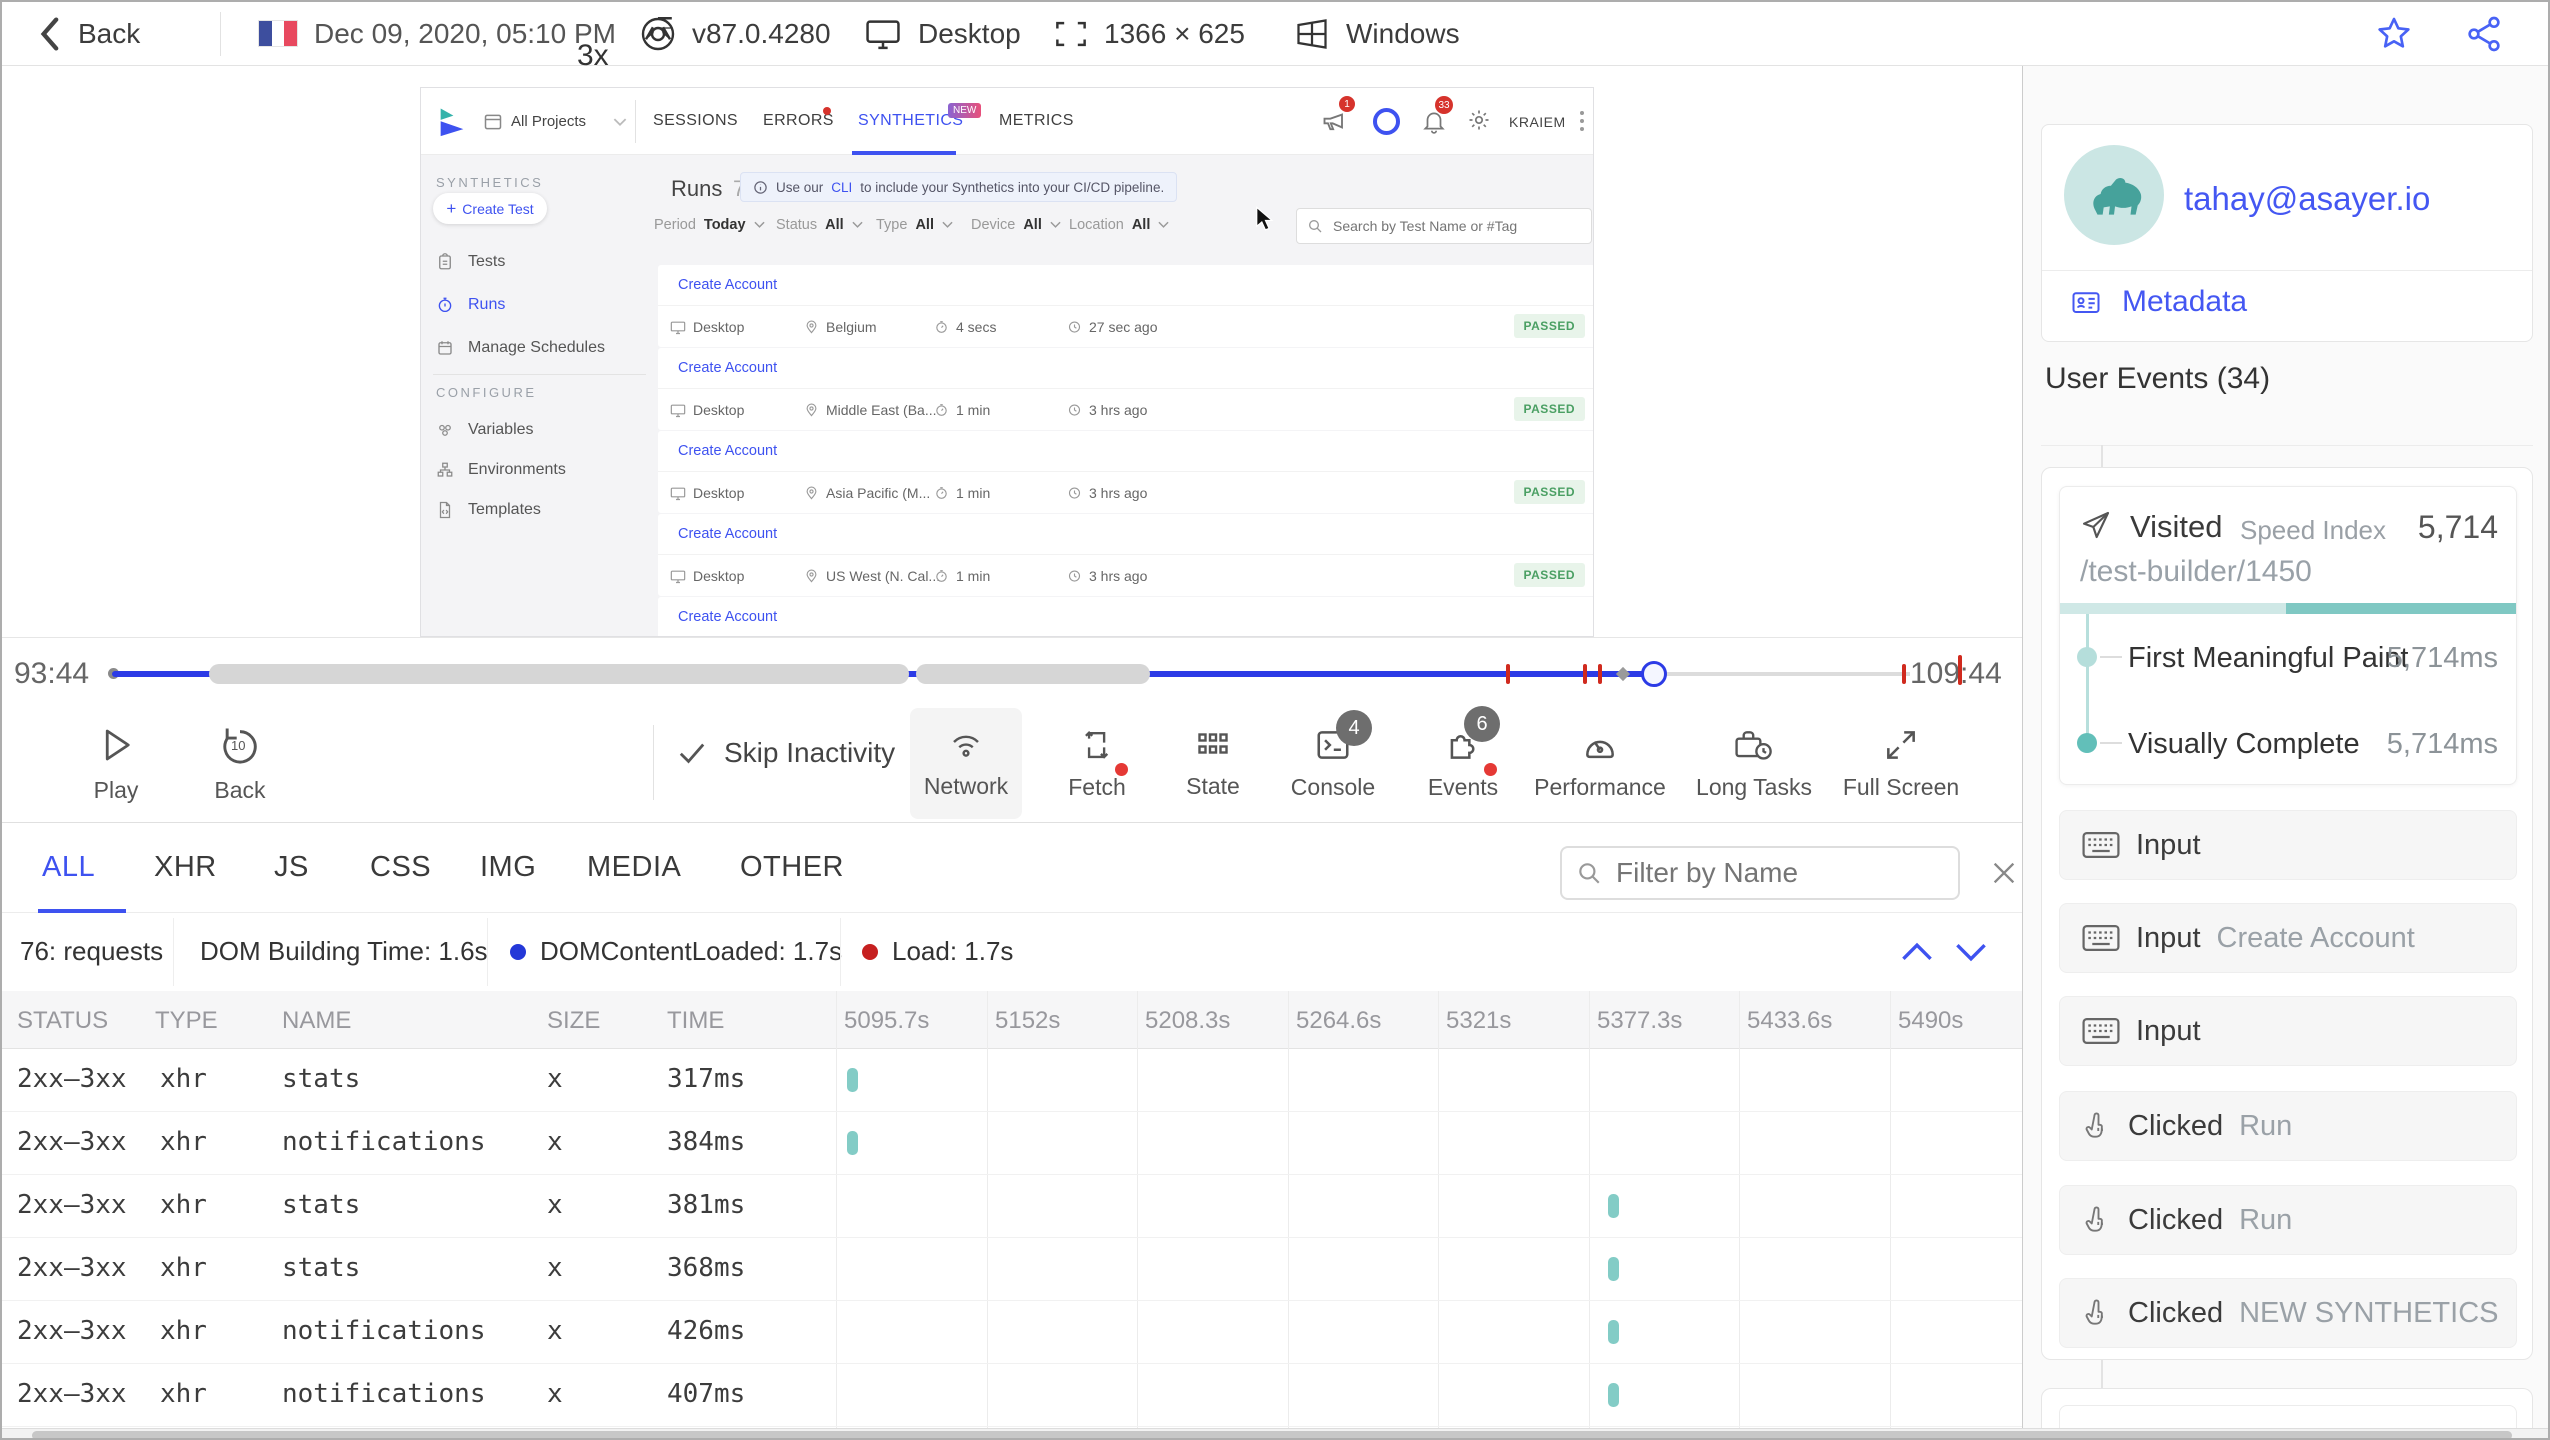 Image resolution: width=2550 pixels, height=1440 pixels. Describe the element at coordinates (2176, 526) in the screenshot. I see `visited-label: Visited` at that location.